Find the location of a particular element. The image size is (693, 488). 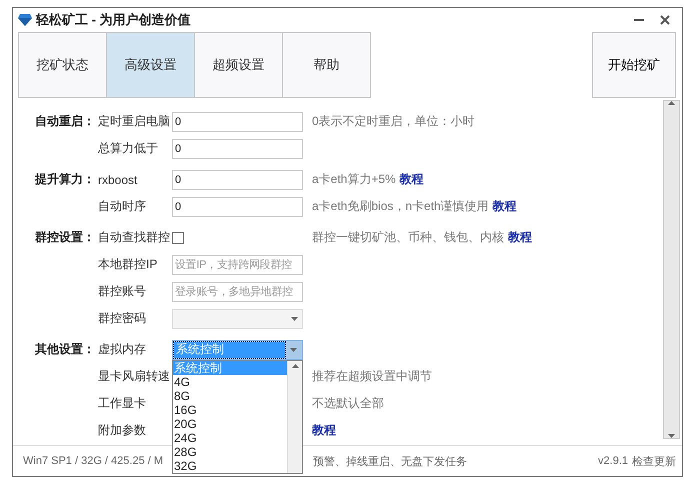

minimize-icon is located at coordinates (639, 20).